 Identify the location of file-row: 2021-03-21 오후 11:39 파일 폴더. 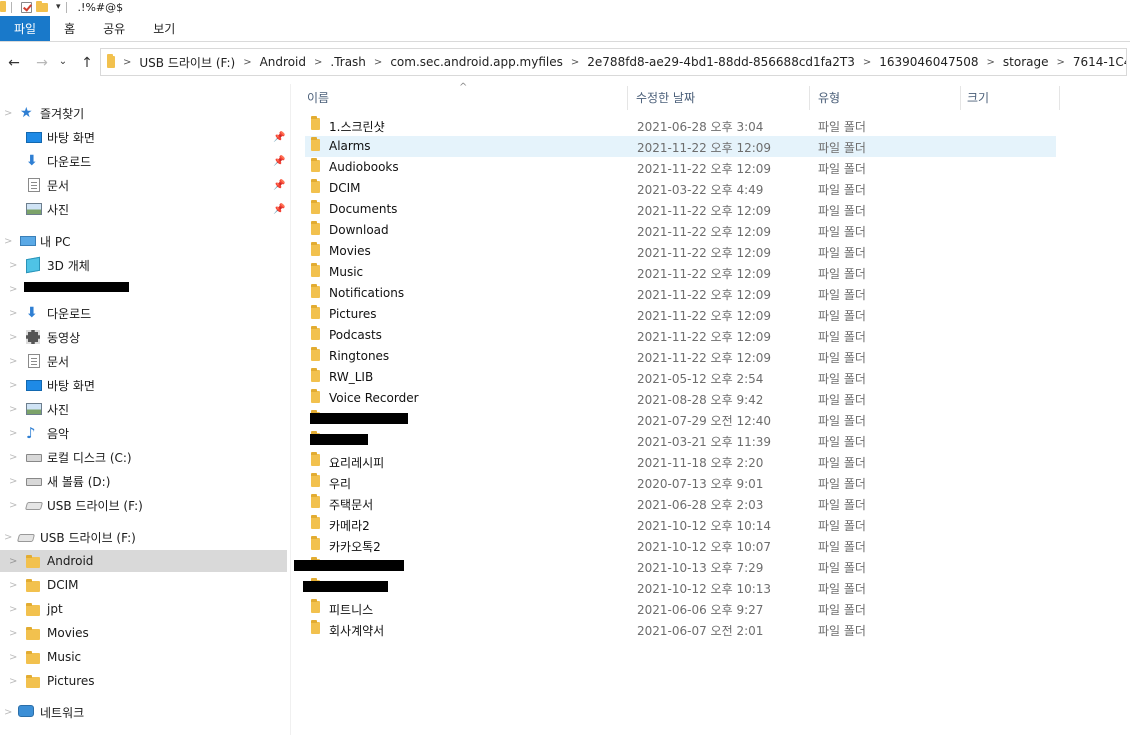
(680, 440).